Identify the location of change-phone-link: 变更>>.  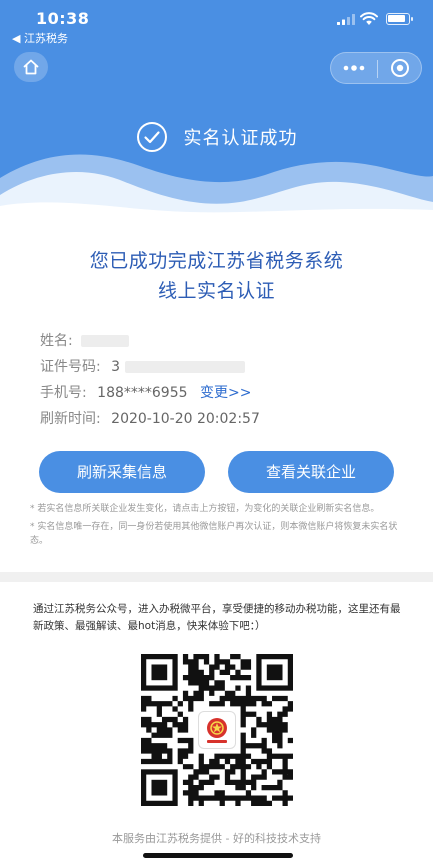
(225, 393).